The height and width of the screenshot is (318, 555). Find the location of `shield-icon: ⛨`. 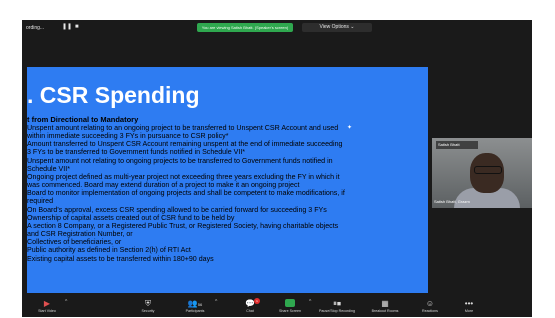

shield-icon: ⛨ is located at coordinates (148, 303).